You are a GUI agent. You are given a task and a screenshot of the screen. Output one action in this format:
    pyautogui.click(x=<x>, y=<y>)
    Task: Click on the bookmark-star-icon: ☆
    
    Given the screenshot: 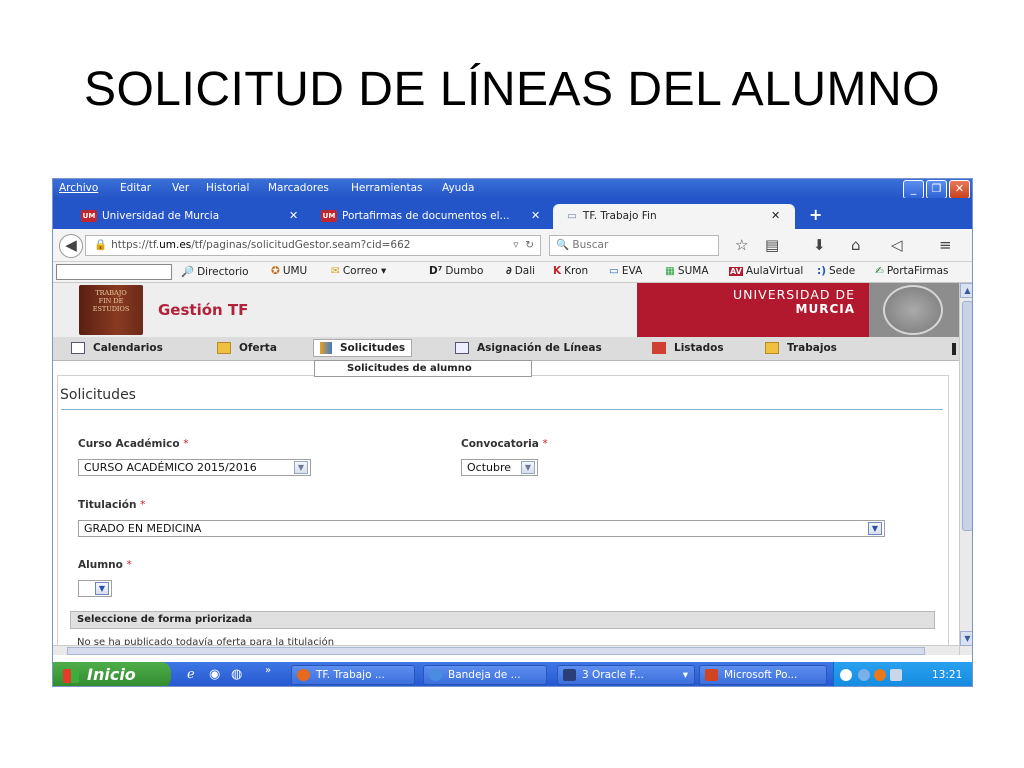 What is the action you would take?
    pyautogui.click(x=741, y=245)
    